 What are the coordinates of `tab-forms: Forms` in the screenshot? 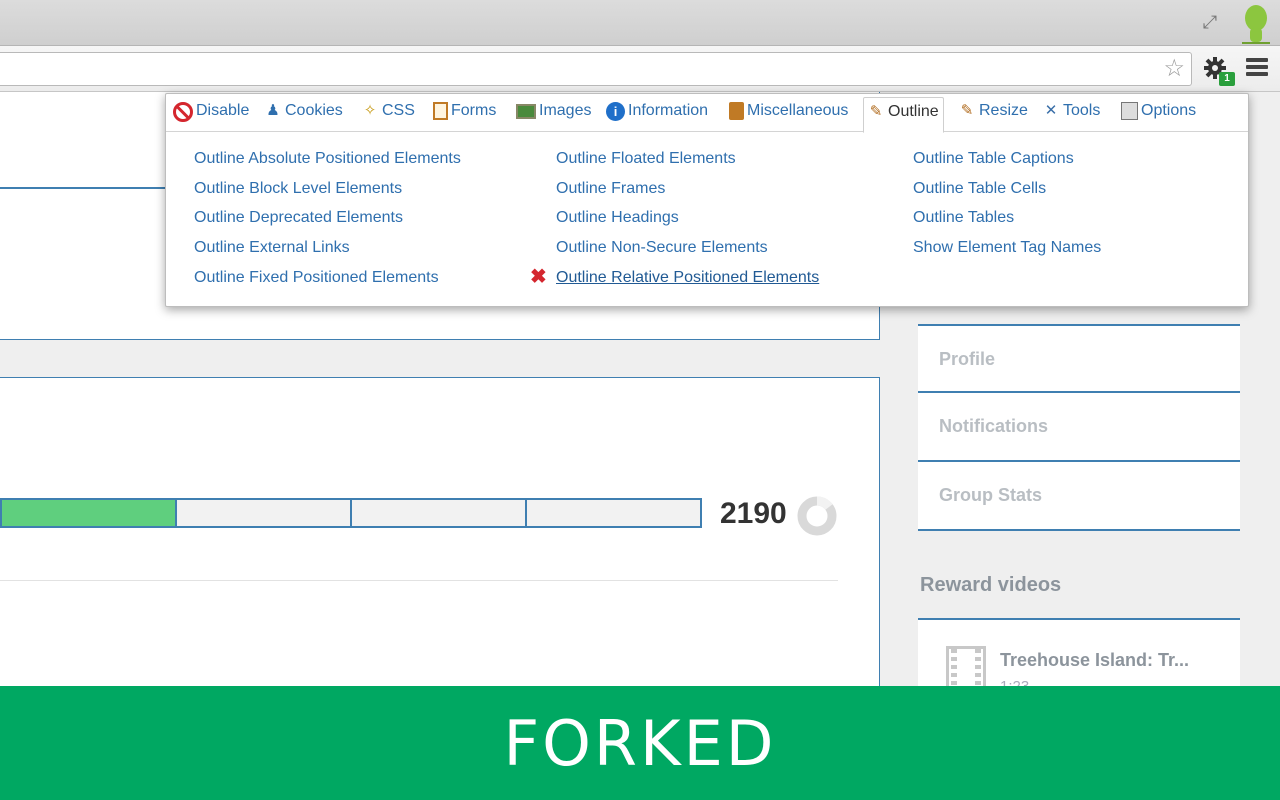 It's located at (464, 117).